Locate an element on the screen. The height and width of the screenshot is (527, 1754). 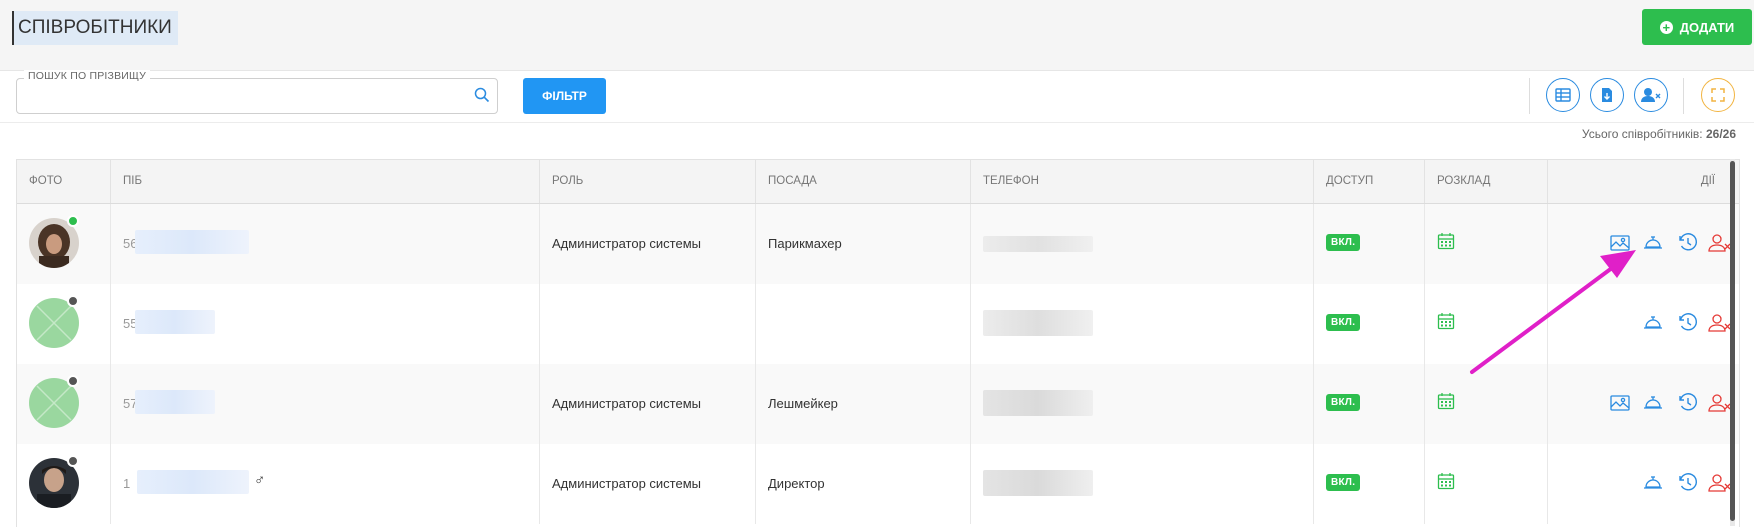
toolbar-divider-line is located at coordinates (877, 122).